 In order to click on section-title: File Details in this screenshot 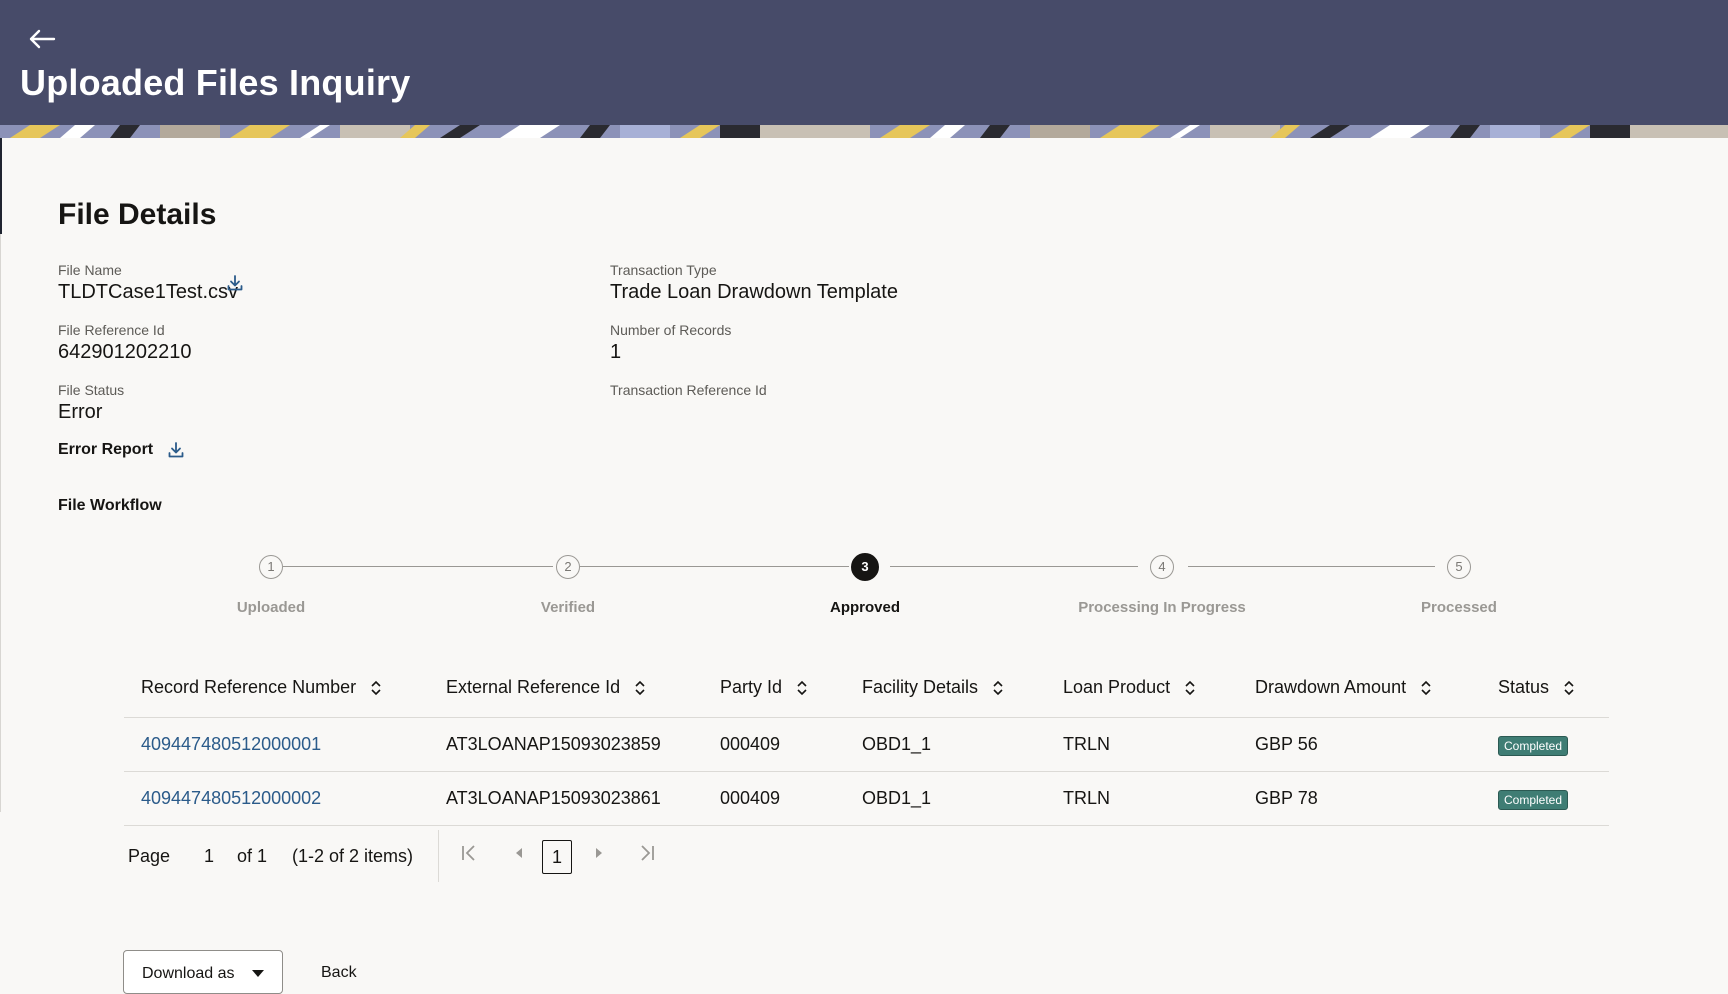, I will do `click(137, 214)`.